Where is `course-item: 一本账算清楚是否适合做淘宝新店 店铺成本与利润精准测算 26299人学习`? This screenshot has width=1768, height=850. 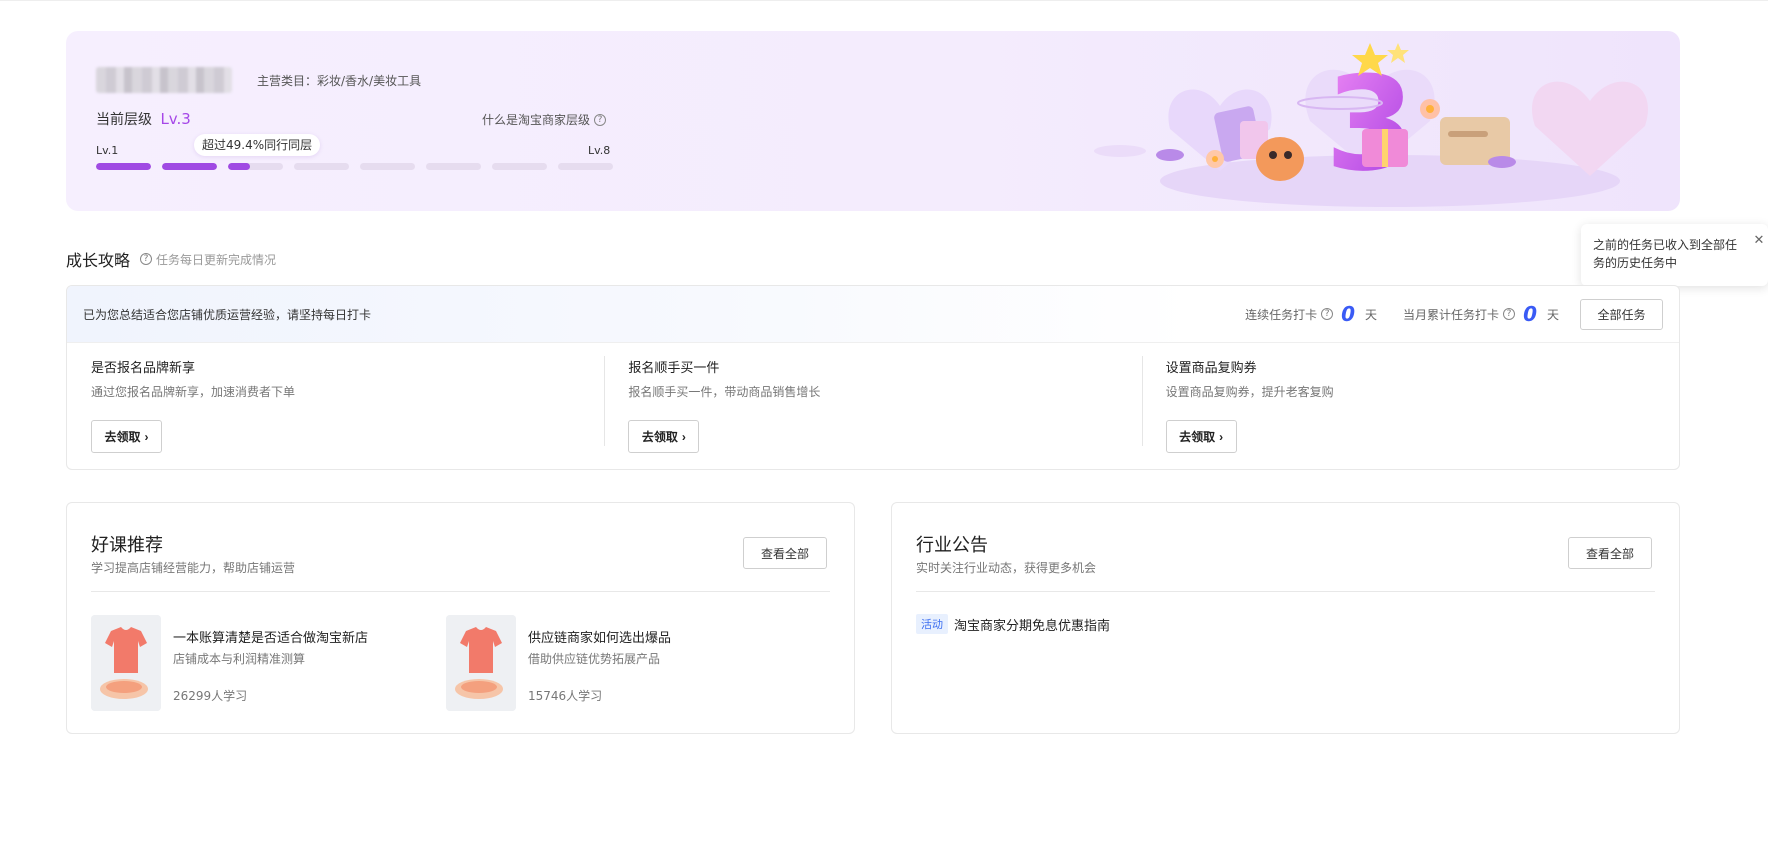 course-item: 一本账算清楚是否适合做淘宝新店 店铺成本与利润精准测算 26299人学习 is located at coordinates (271, 663).